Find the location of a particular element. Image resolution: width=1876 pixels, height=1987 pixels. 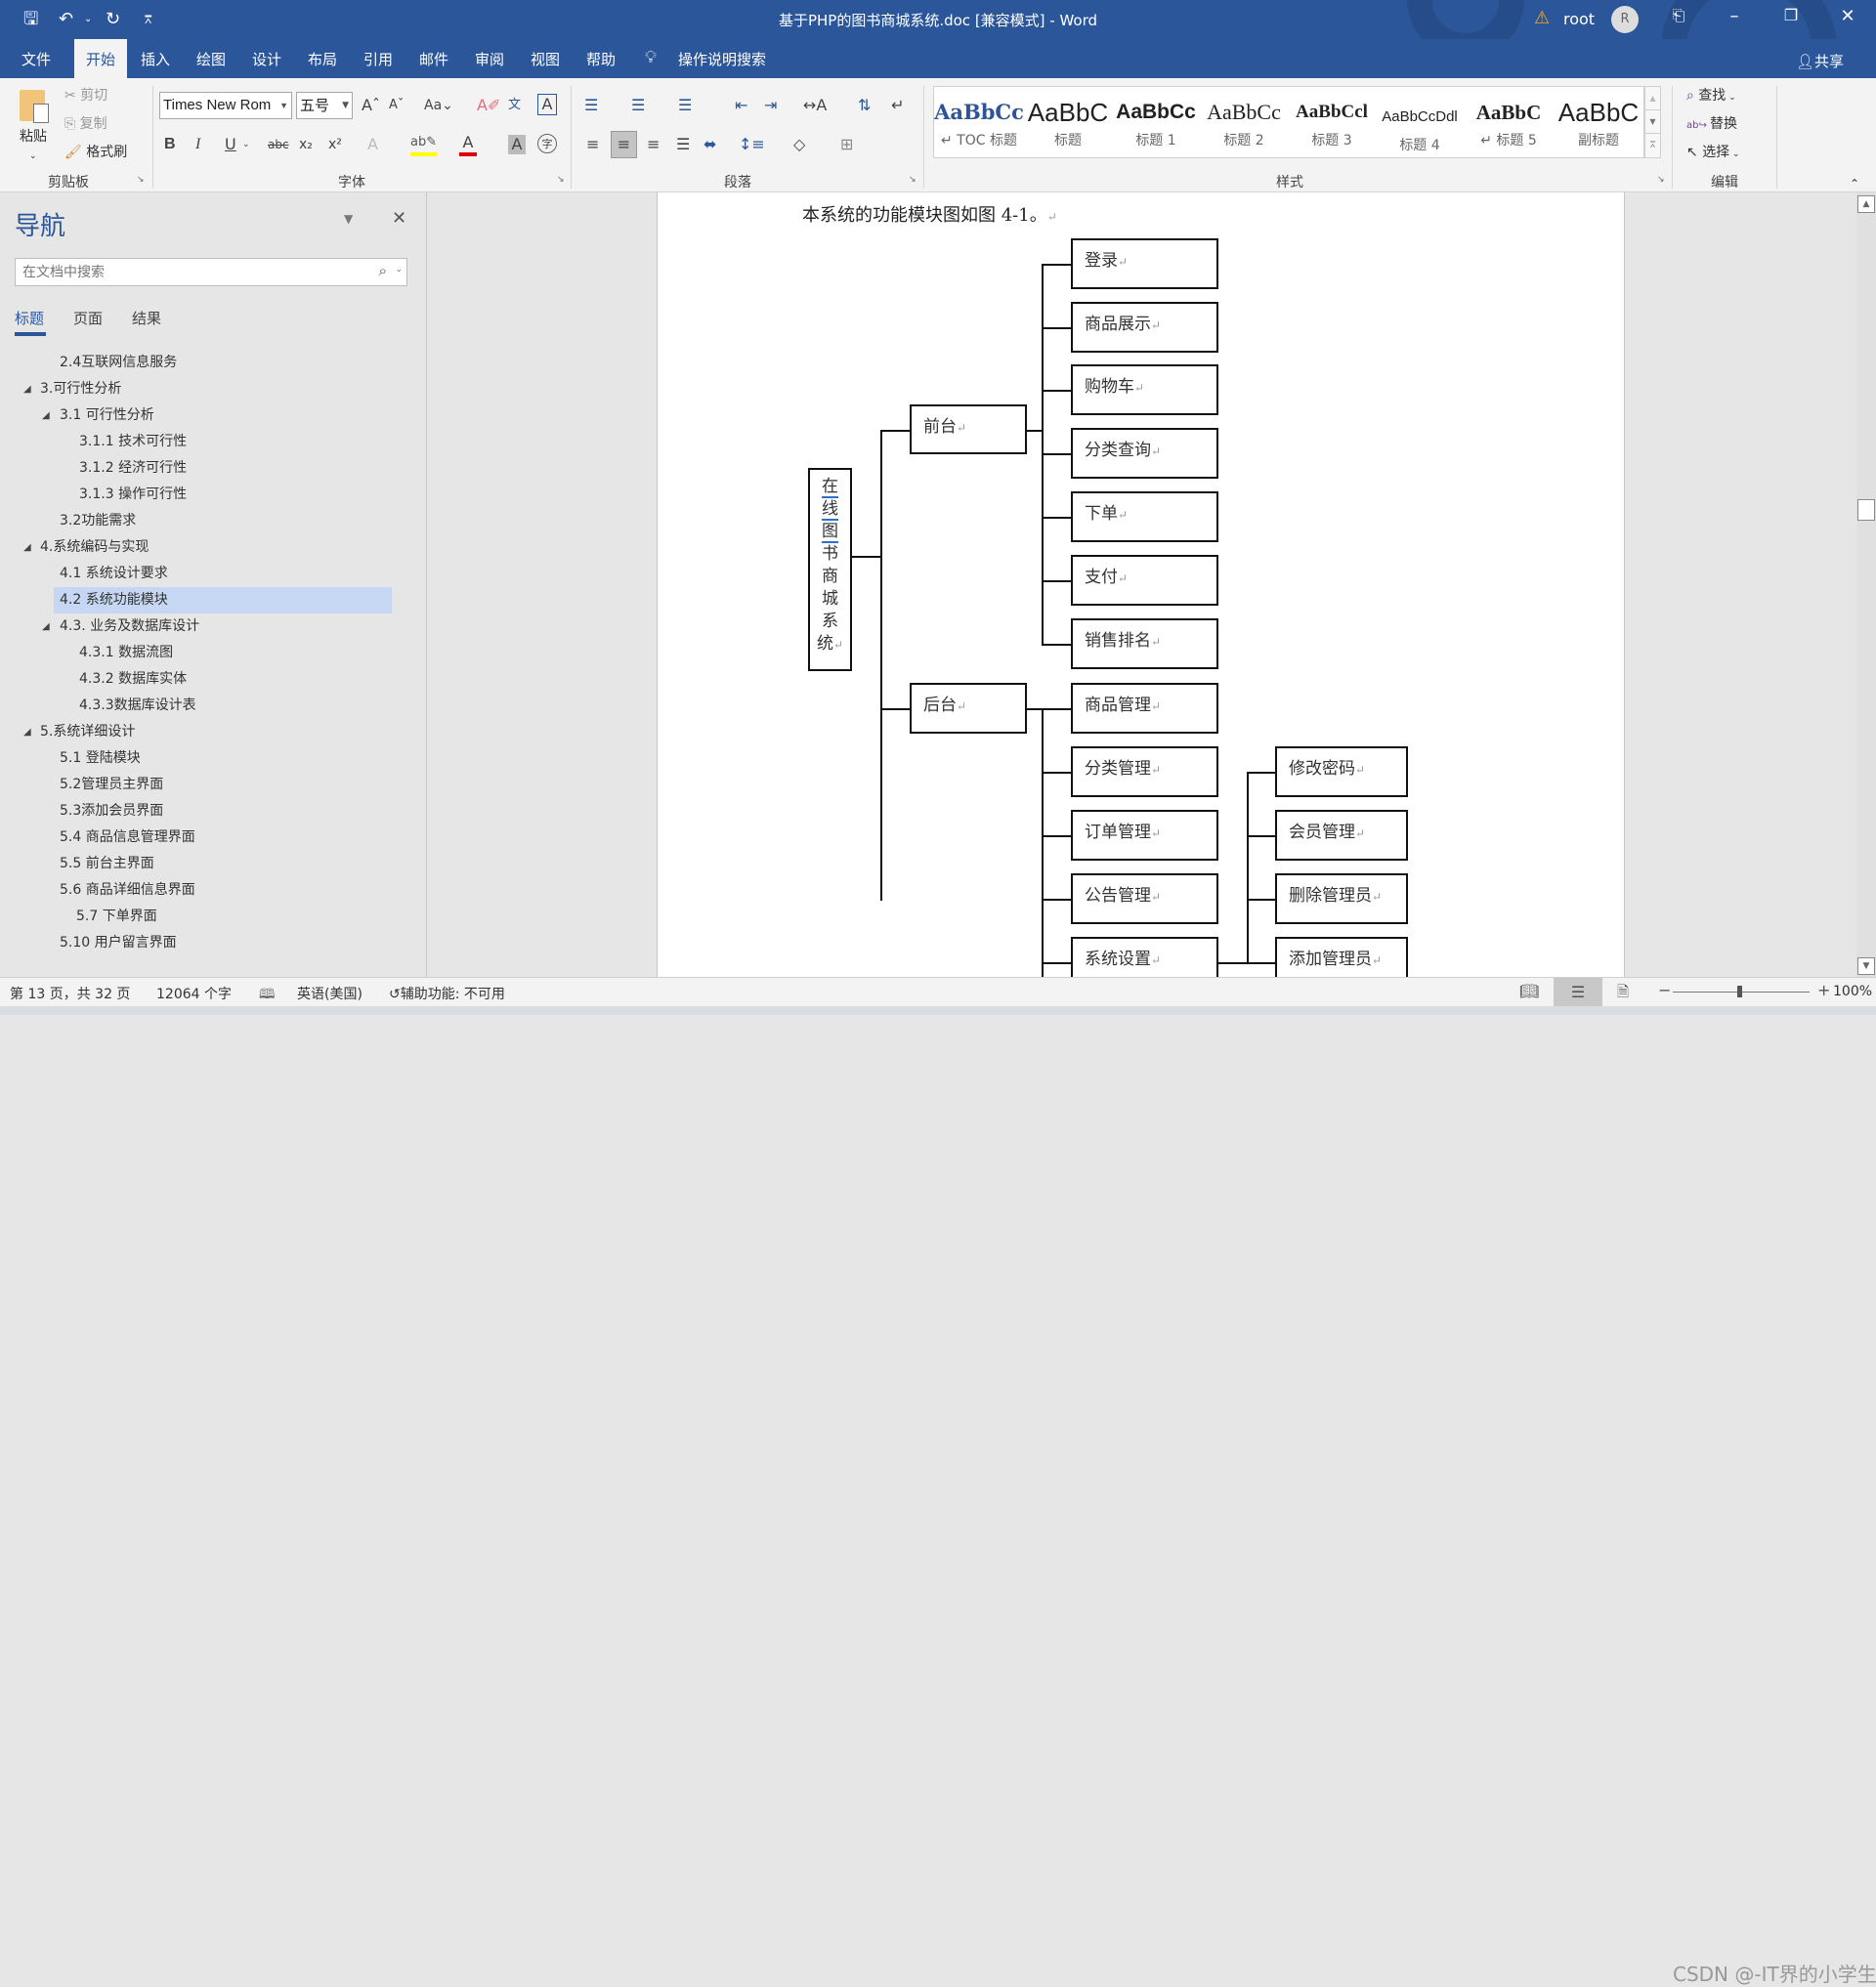

italic-icon: I is located at coordinates (197, 145).